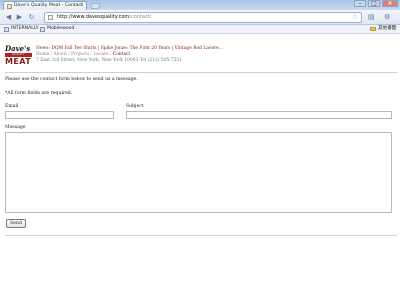 The height and width of the screenshot is (289, 400). Describe the element at coordinates (371, 17) in the screenshot. I see `page-menu-icon: ▤` at that location.